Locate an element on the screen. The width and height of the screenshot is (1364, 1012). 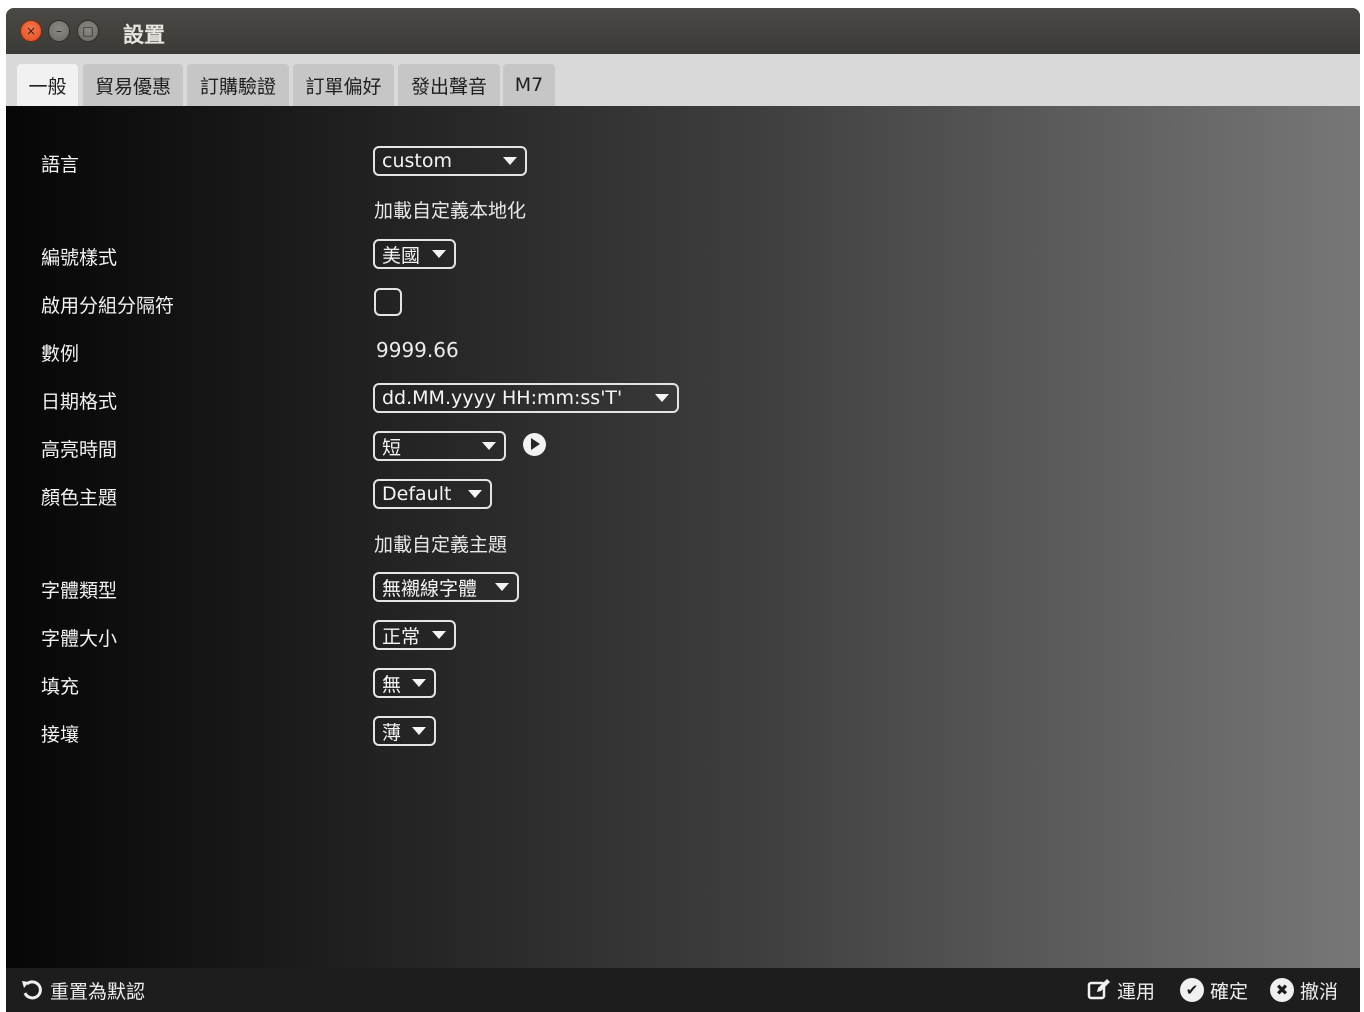
date-format-value: dd.MM.yyyy HH:mm:ss'T' is located at coordinates (502, 398).